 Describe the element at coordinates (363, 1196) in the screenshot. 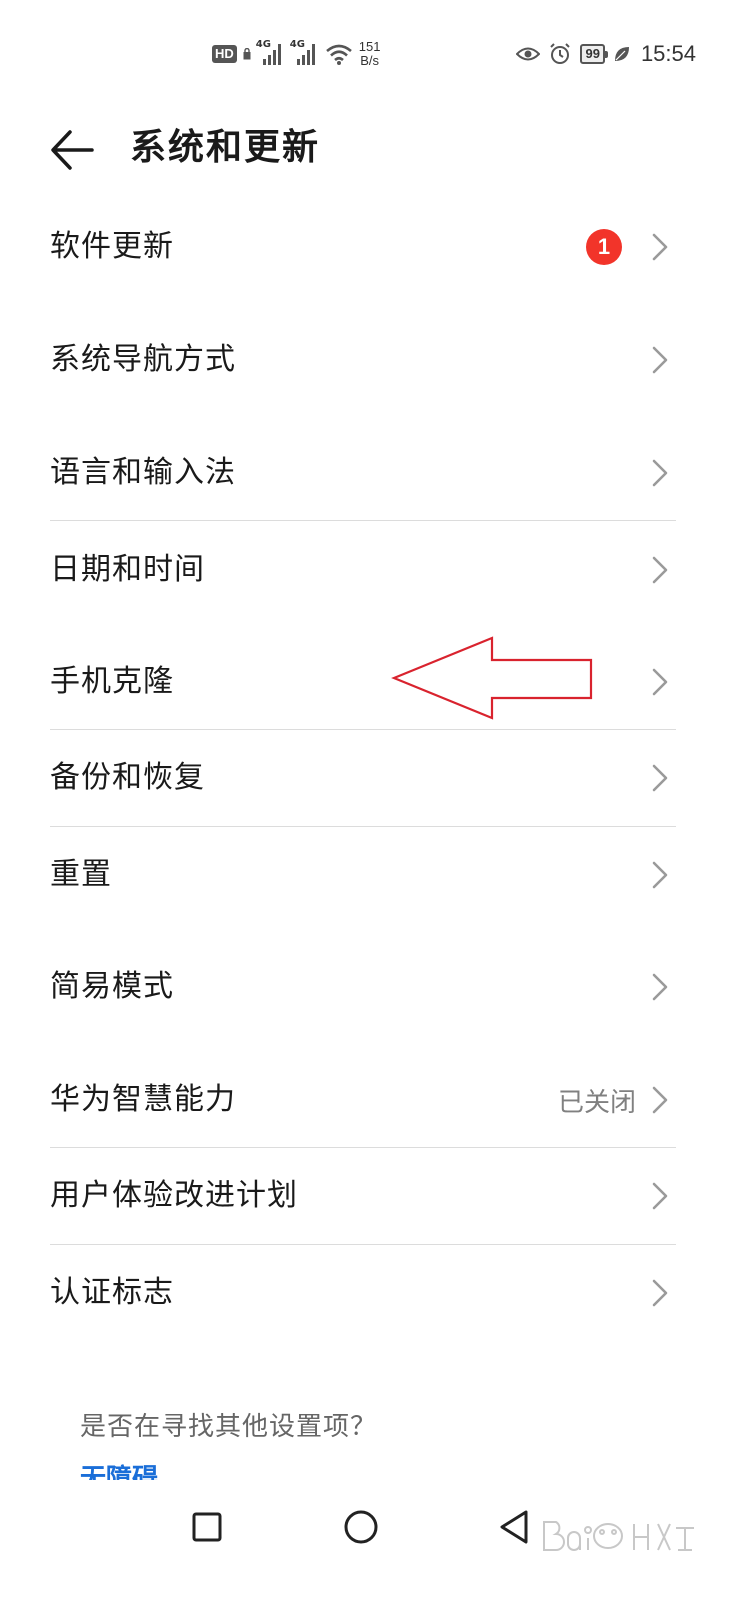

I see `settings-item-user-experience: 用户体验改进计划` at that location.